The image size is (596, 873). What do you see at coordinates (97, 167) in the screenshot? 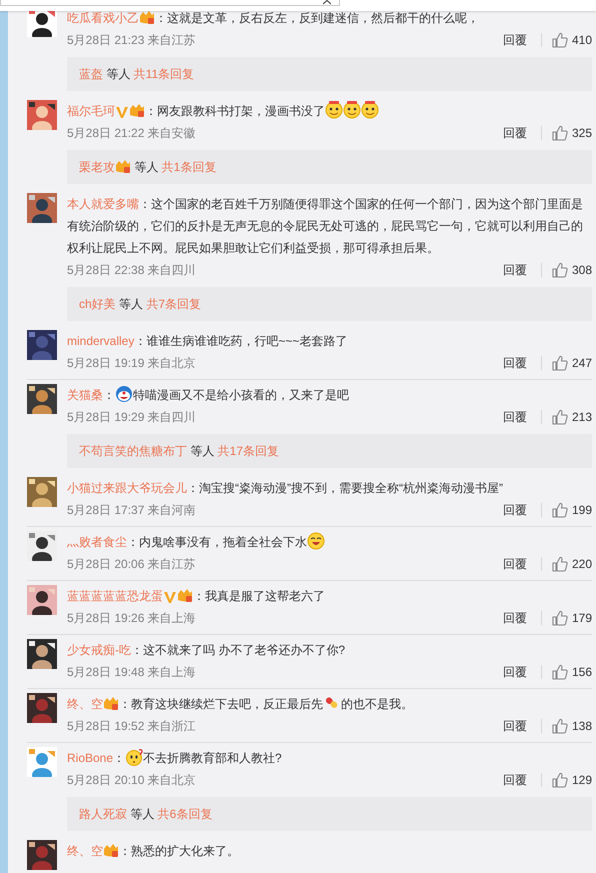
I see `username-link: 栗老攻` at bounding box center [97, 167].